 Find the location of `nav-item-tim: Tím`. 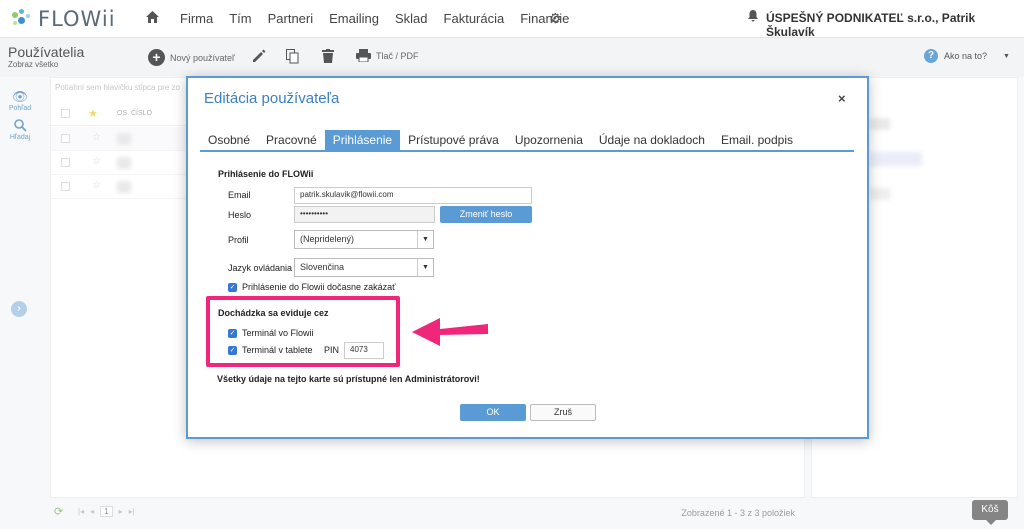

nav-item-tim: Tím is located at coordinates (240, 18).